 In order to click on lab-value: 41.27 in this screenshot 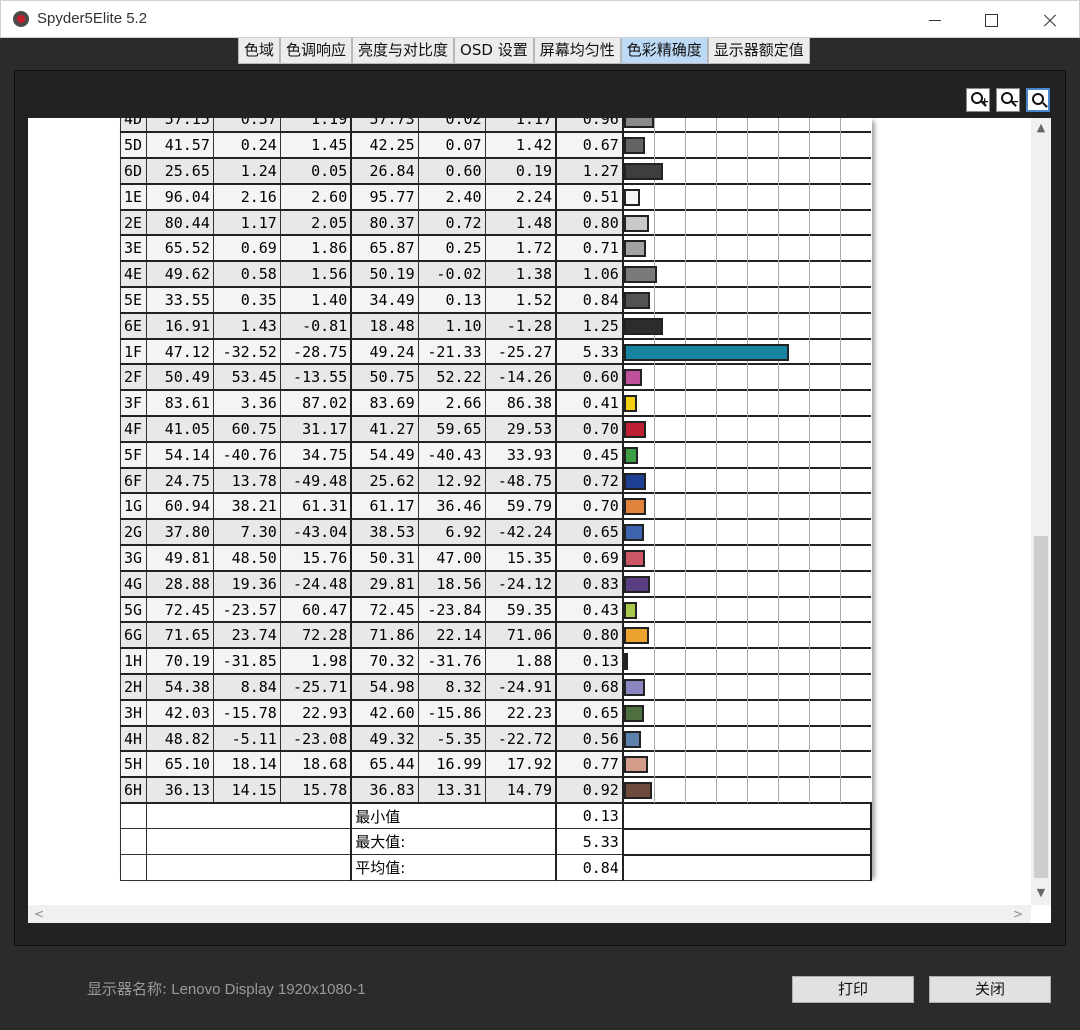, I will do `click(384, 429)`.